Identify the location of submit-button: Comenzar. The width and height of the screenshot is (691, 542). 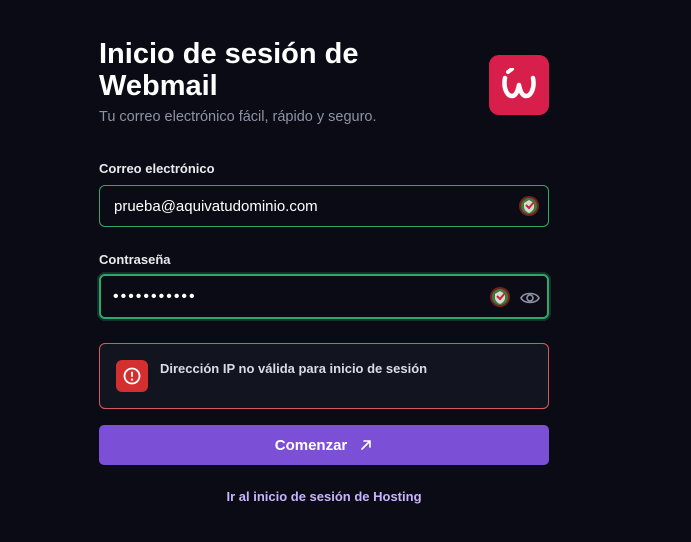
(324, 445).